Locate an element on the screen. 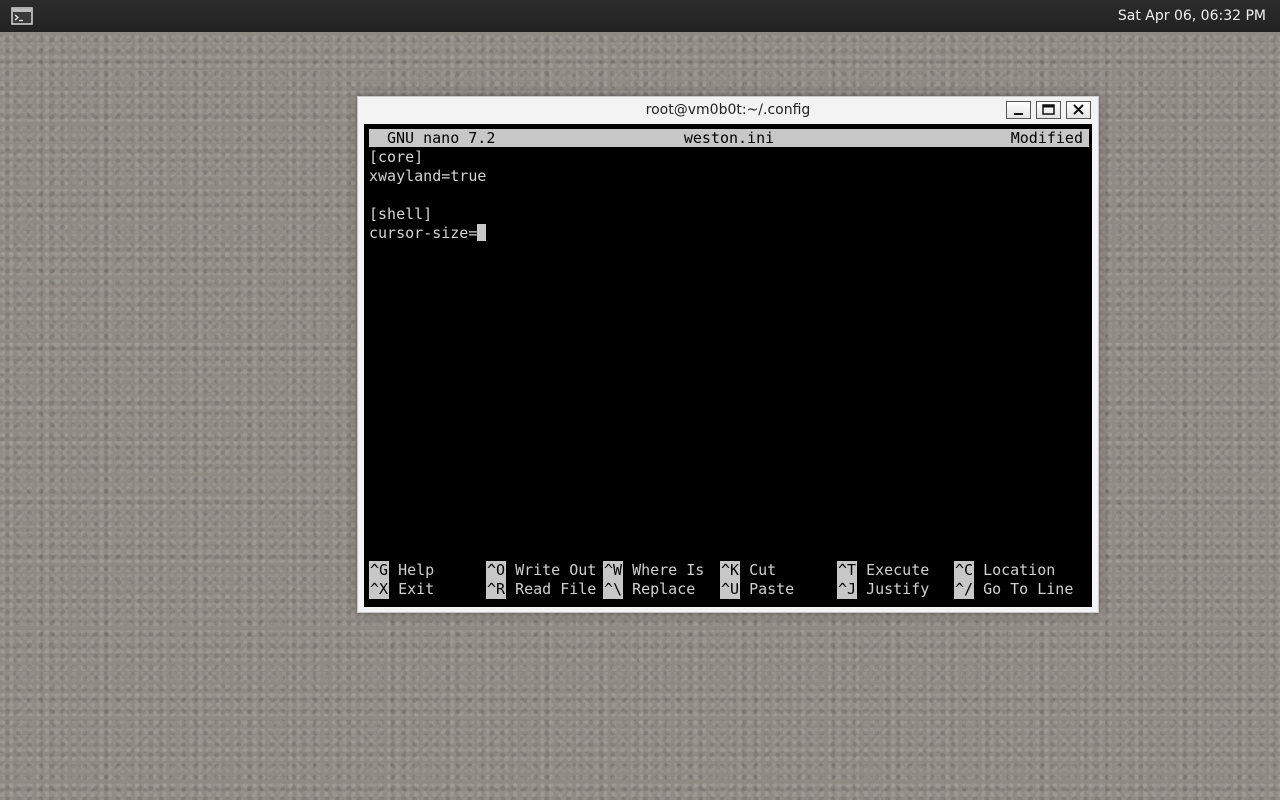  window-titlebar: root@vm0b0t:~/.config is located at coordinates (728, 110).